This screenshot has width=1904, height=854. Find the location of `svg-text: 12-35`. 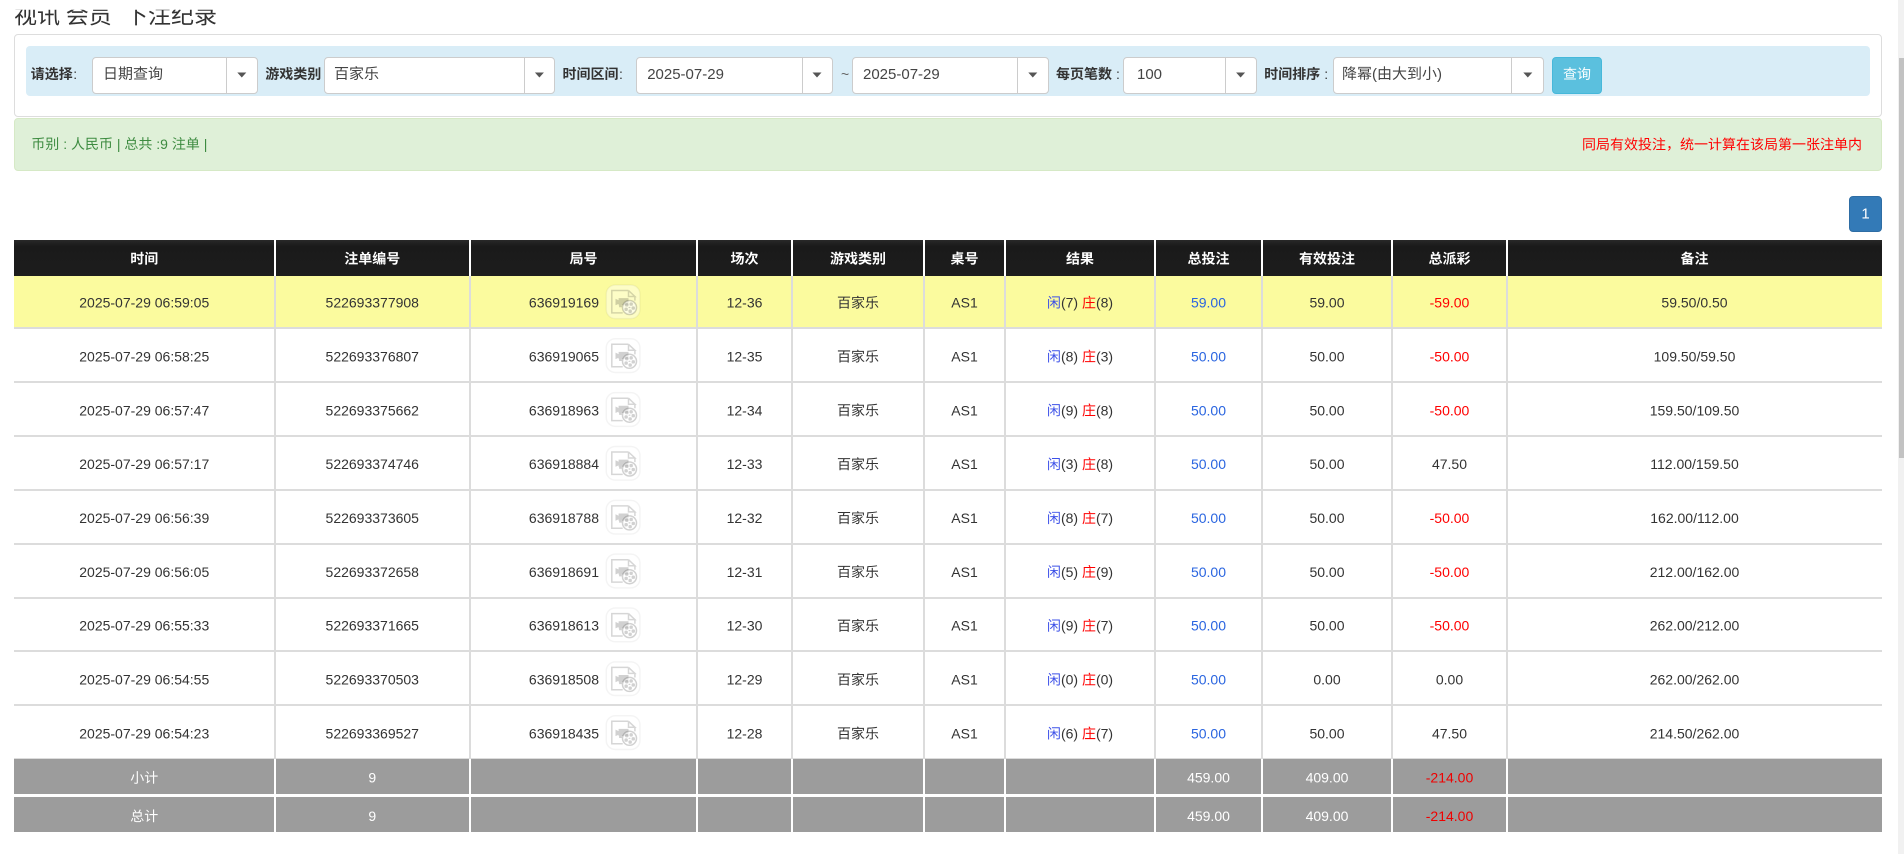

svg-text: 12-35 is located at coordinates (745, 356).